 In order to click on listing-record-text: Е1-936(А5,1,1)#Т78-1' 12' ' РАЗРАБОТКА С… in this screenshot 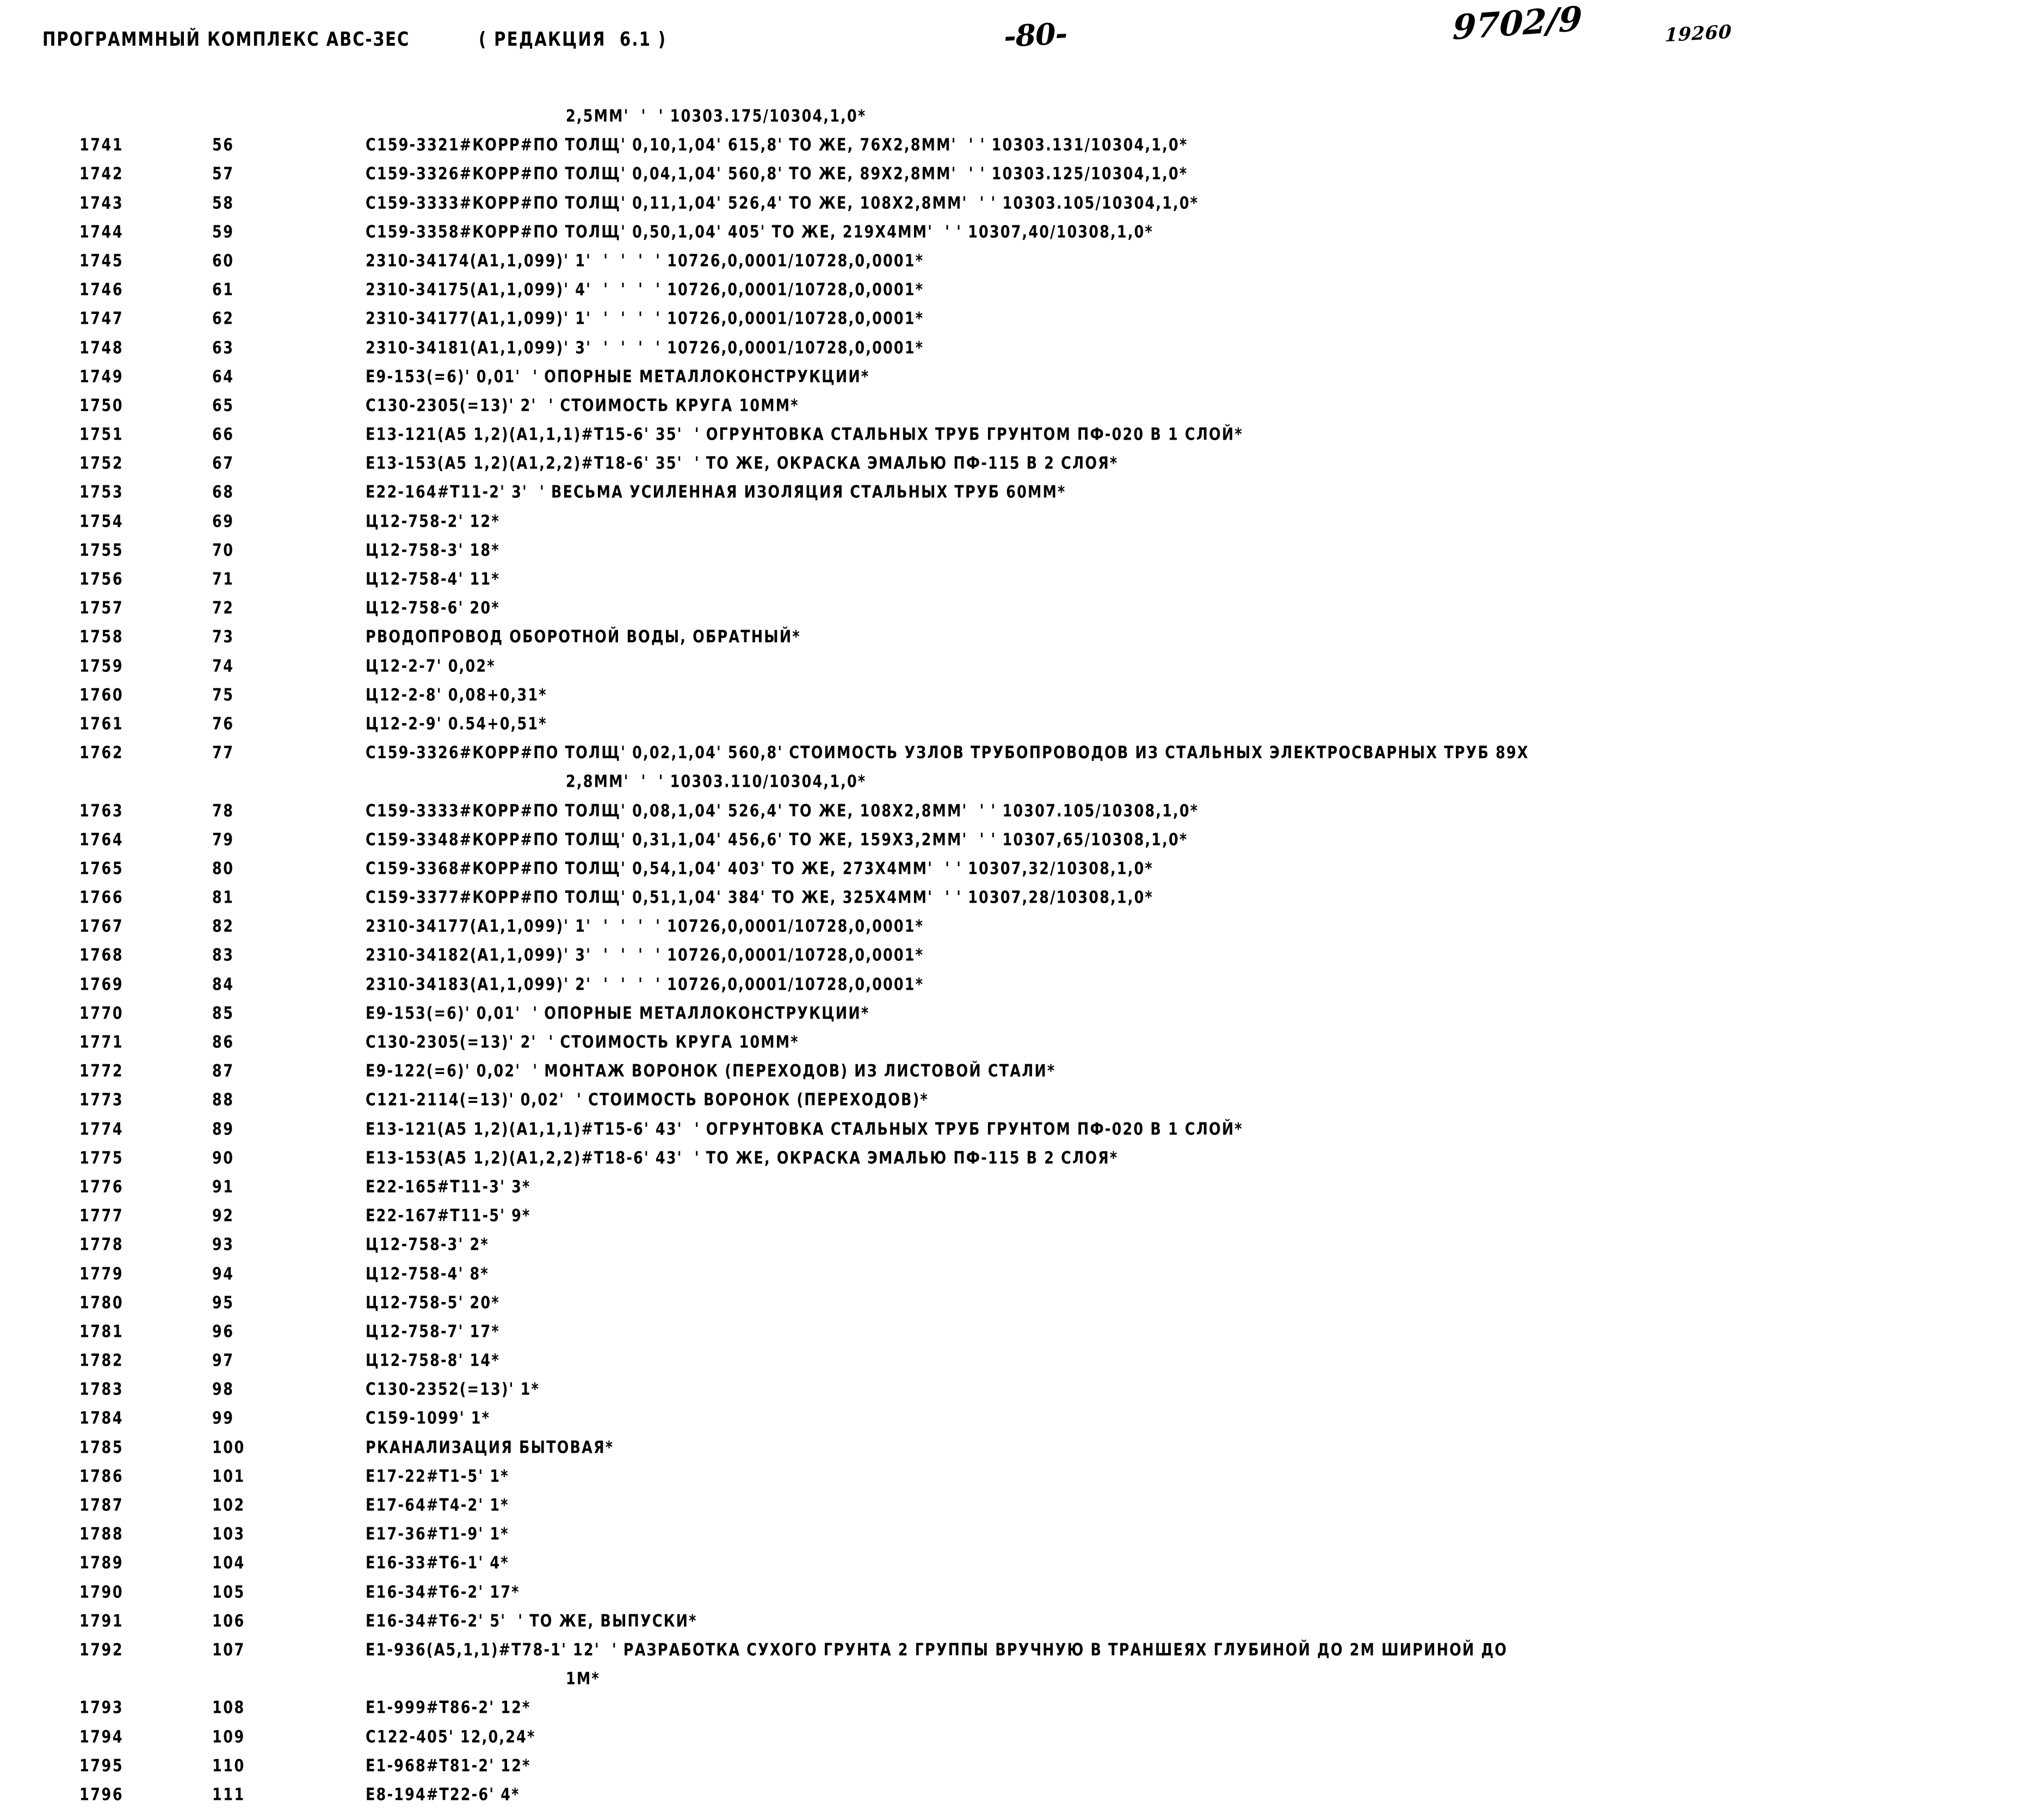, I will do `click(937, 1650)`.